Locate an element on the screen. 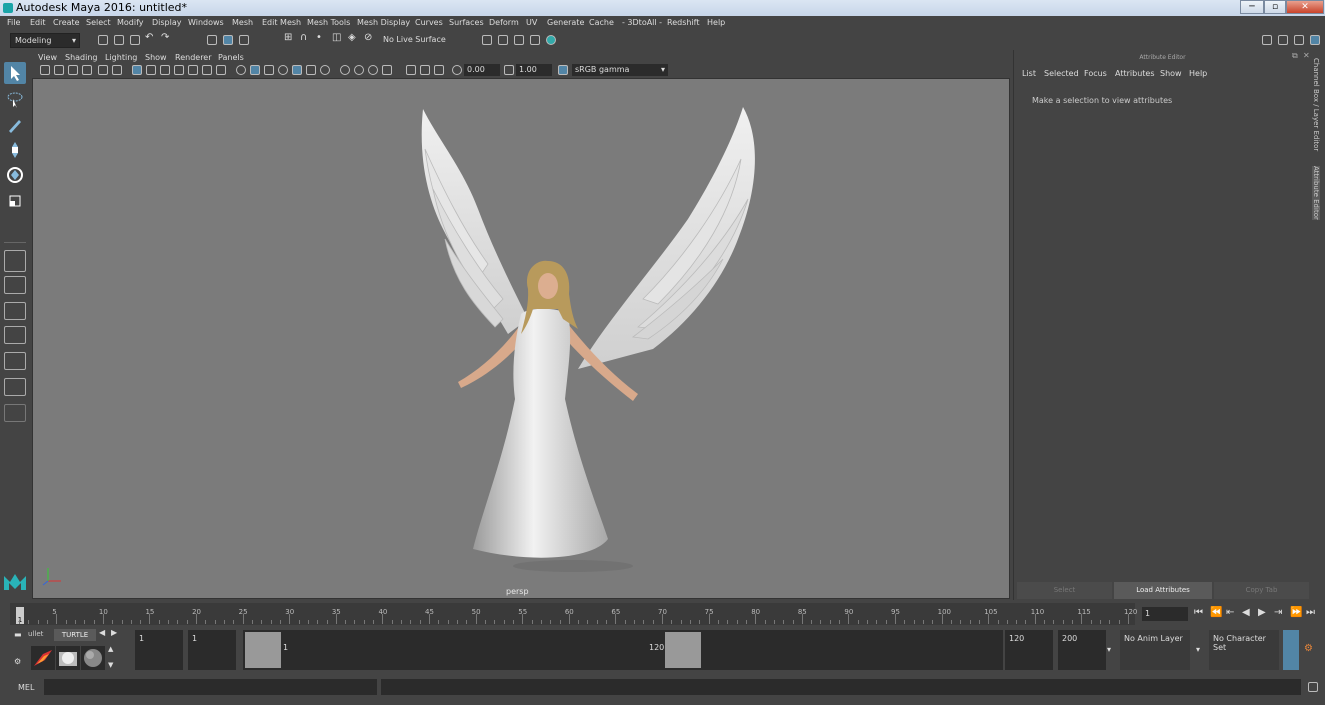 The image size is (1325, 705). film-gate-icon is located at coordinates (151, 70).